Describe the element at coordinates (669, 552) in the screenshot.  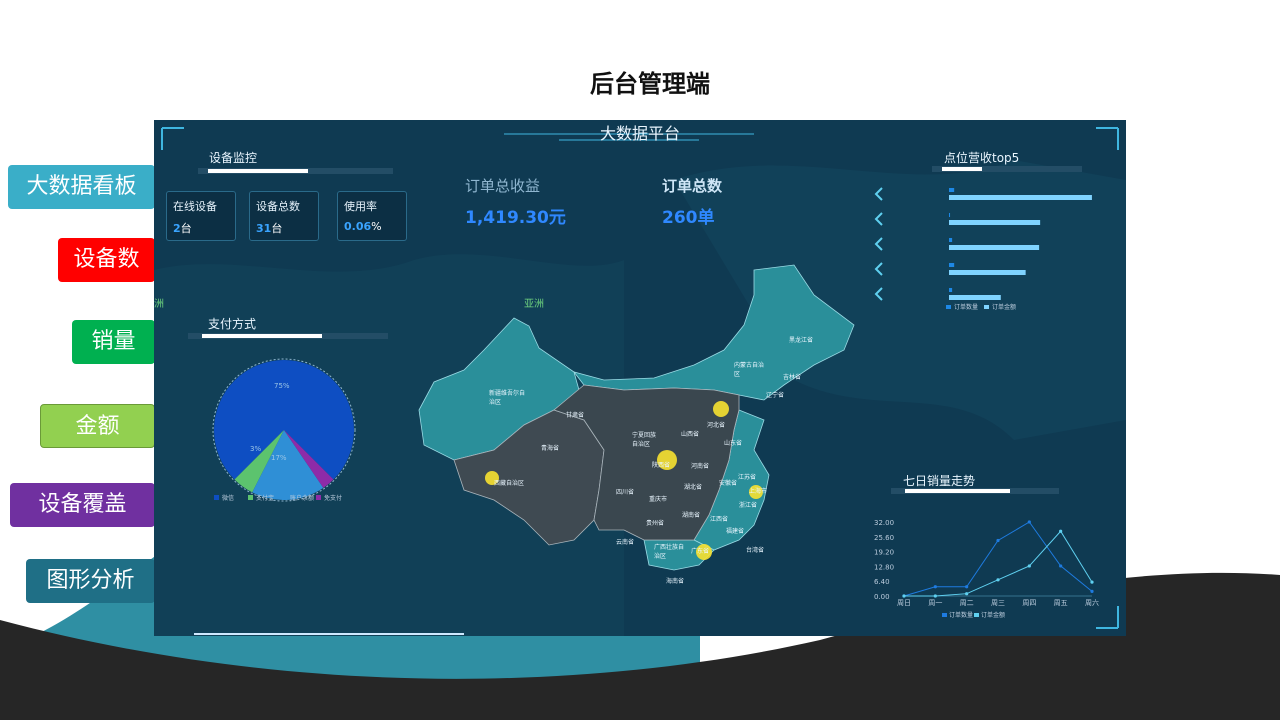
I see `province-label: 广西壮族自治区` at that location.